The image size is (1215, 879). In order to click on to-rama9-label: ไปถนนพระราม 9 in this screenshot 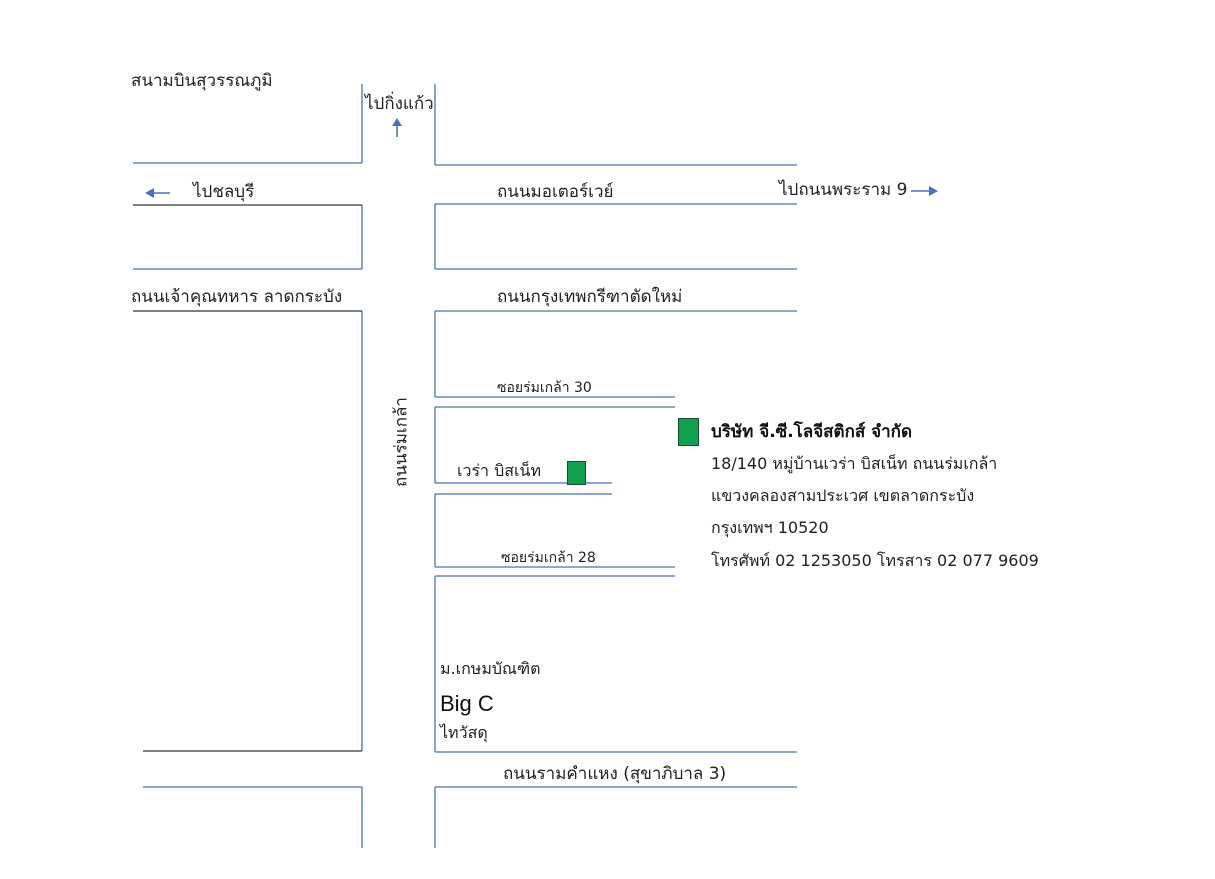, I will do `click(843, 190)`.